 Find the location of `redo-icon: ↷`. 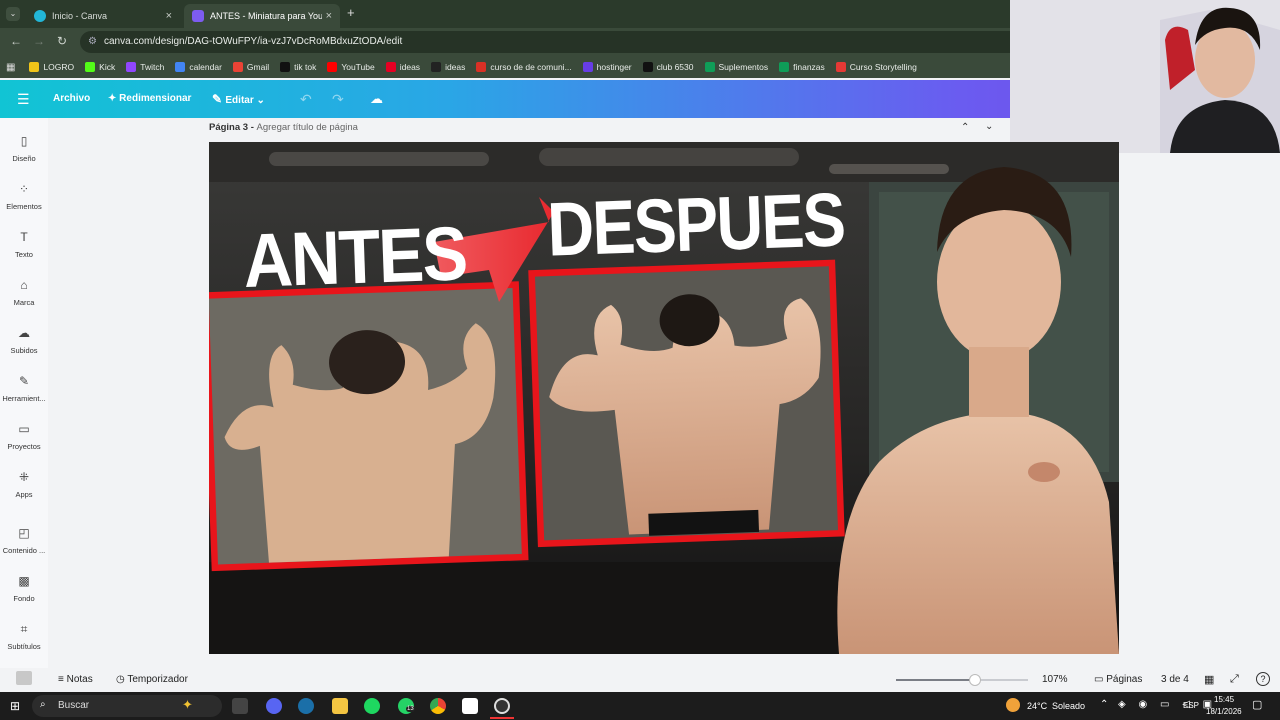

redo-icon: ↷ is located at coordinates (338, 99).